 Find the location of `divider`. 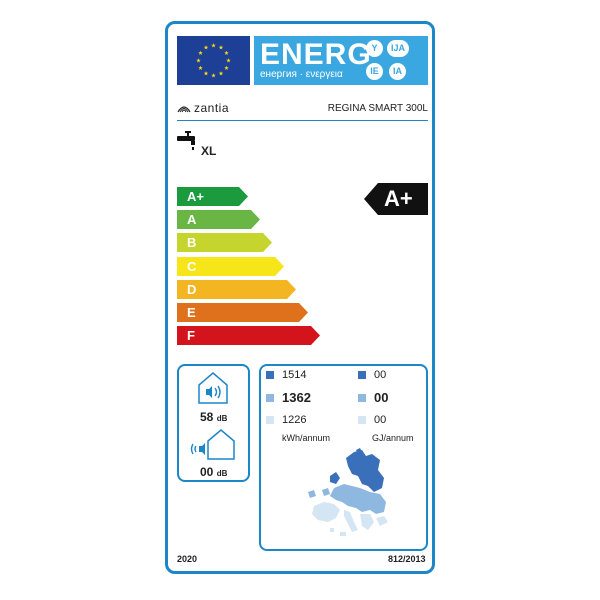

divider is located at coordinates (302, 120).